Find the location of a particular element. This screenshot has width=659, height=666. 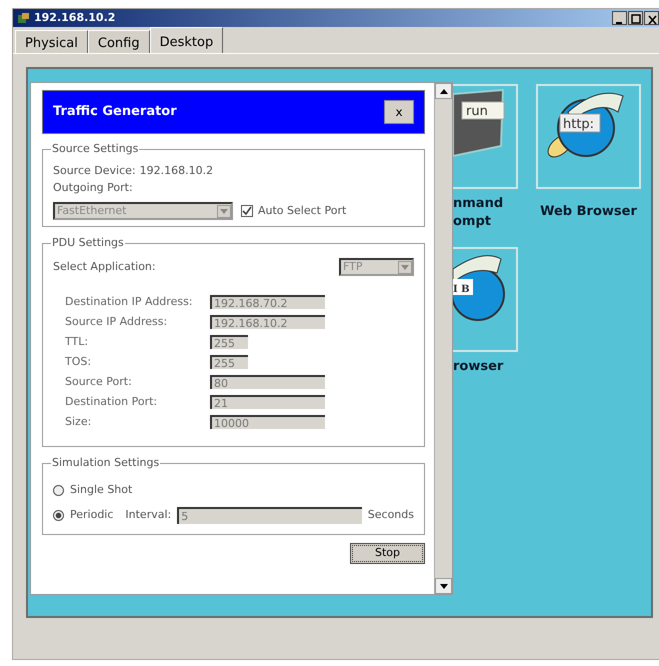

stop-button: Stop is located at coordinates (387, 553).